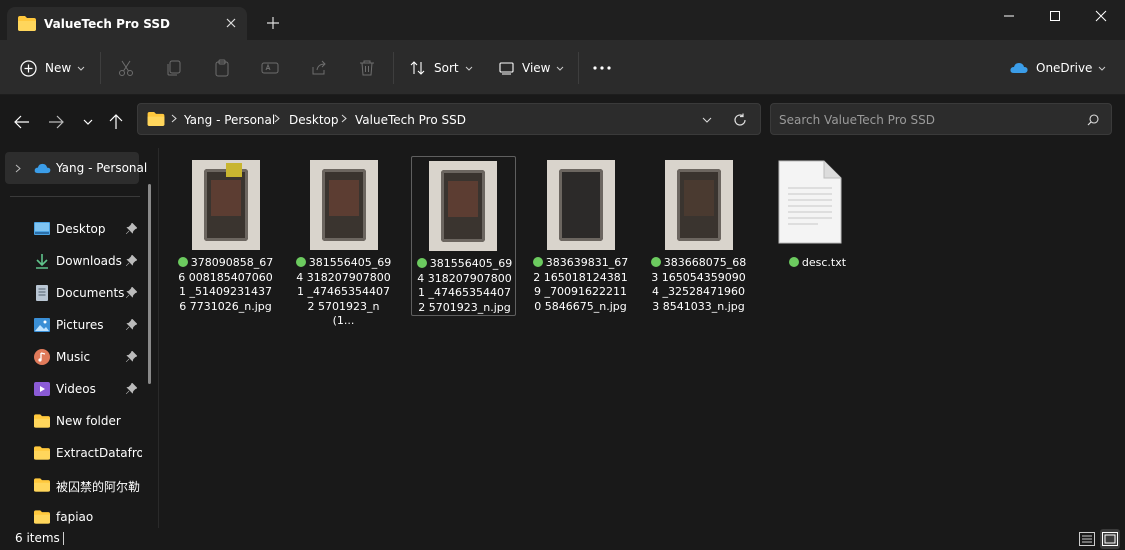 Image resolution: width=1125 pixels, height=550 pixels. I want to click on sidebar-item-fapiao: fapiao, so click(75, 515).